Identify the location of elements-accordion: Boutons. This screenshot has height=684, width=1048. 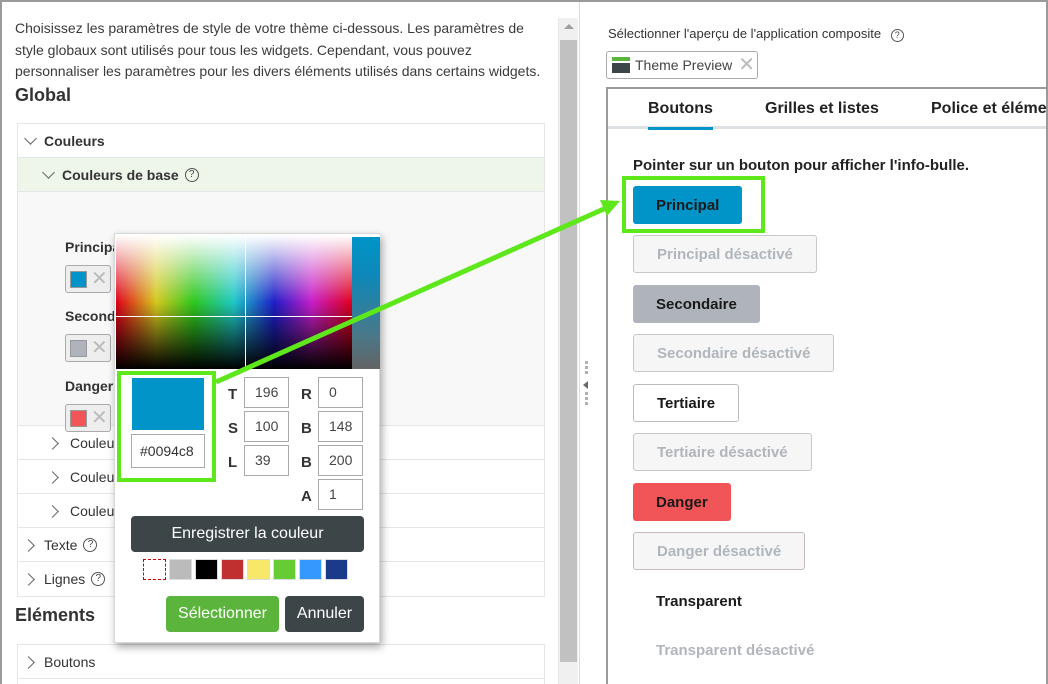
(281, 664).